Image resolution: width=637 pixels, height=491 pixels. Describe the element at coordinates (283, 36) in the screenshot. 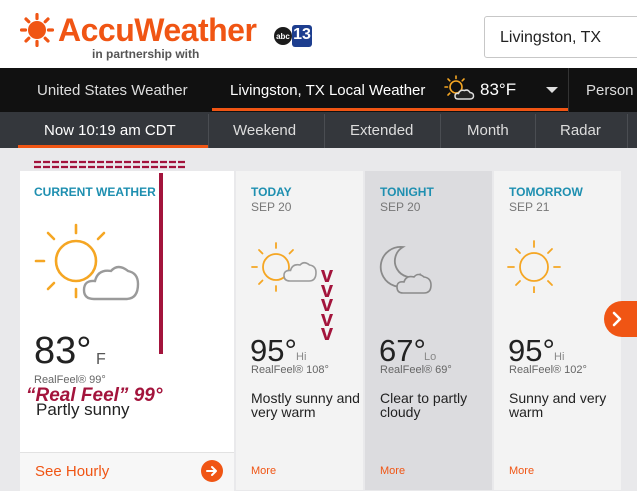

I see `svg-text: abc` at that location.